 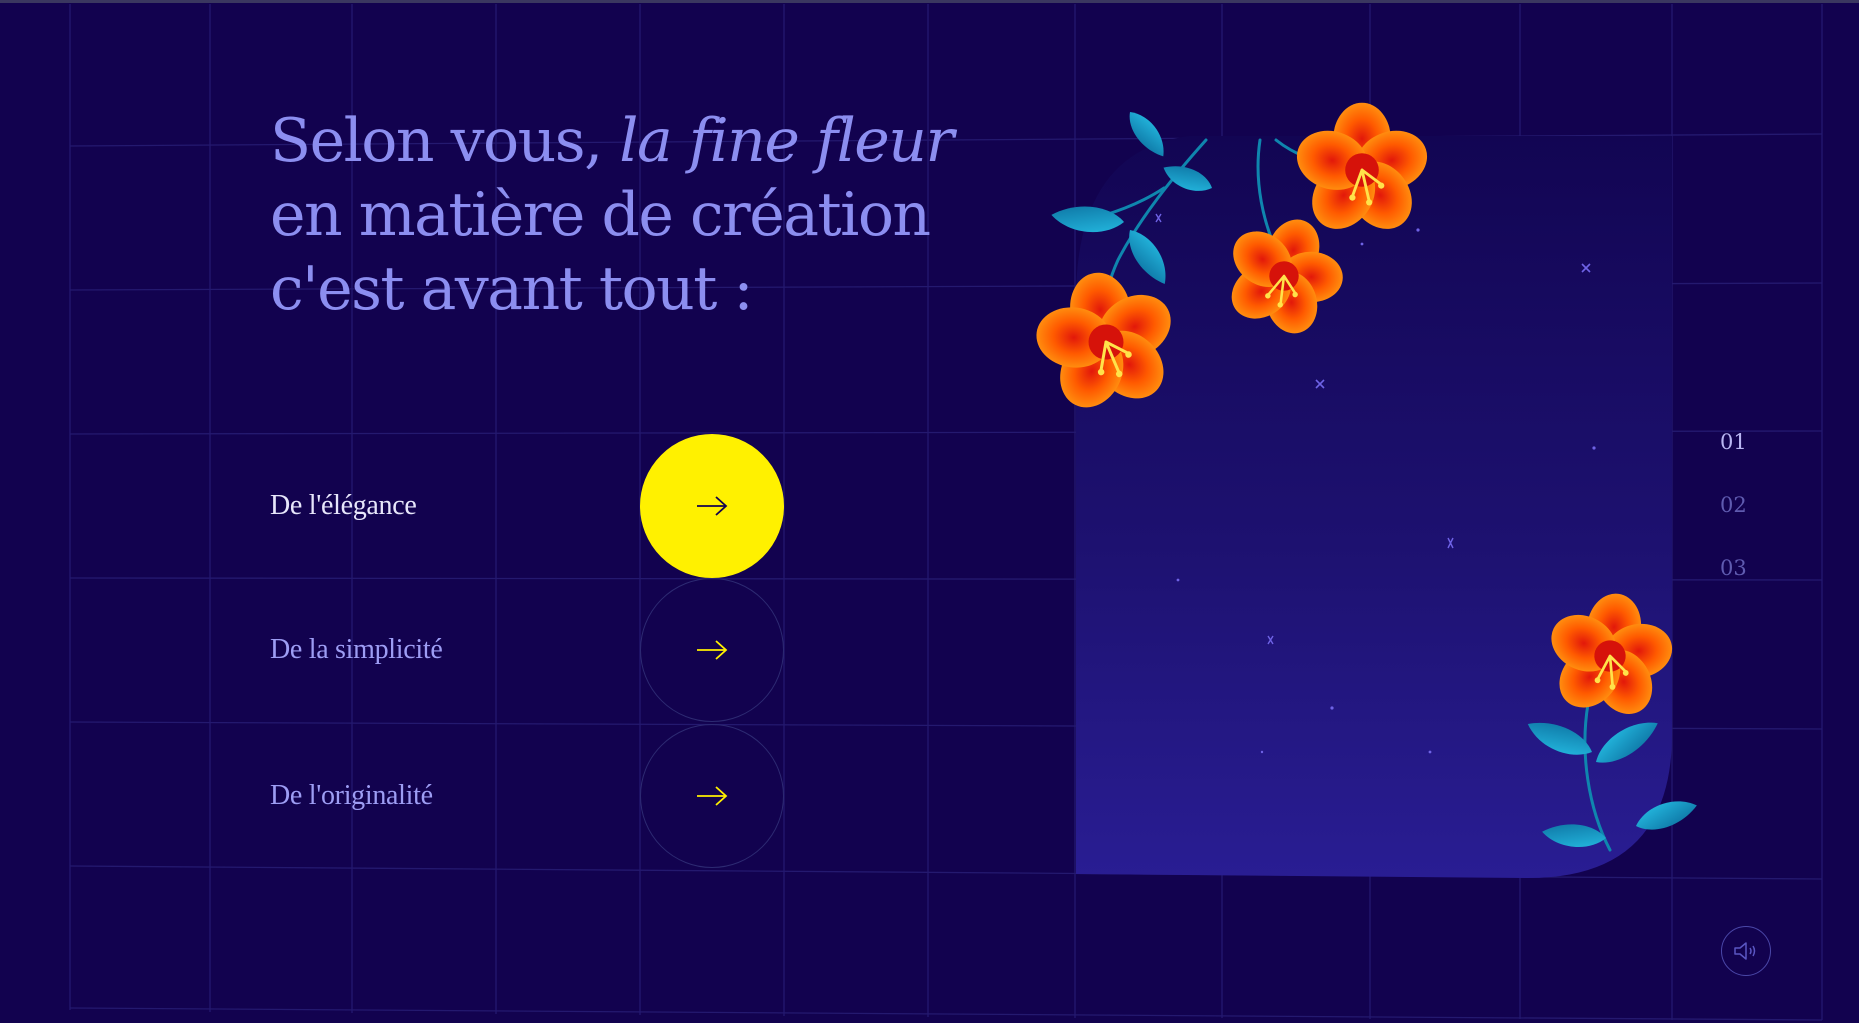 What do you see at coordinates (570, 650) in the screenshot?
I see `answer-option-simplicite: De la simplicité` at bounding box center [570, 650].